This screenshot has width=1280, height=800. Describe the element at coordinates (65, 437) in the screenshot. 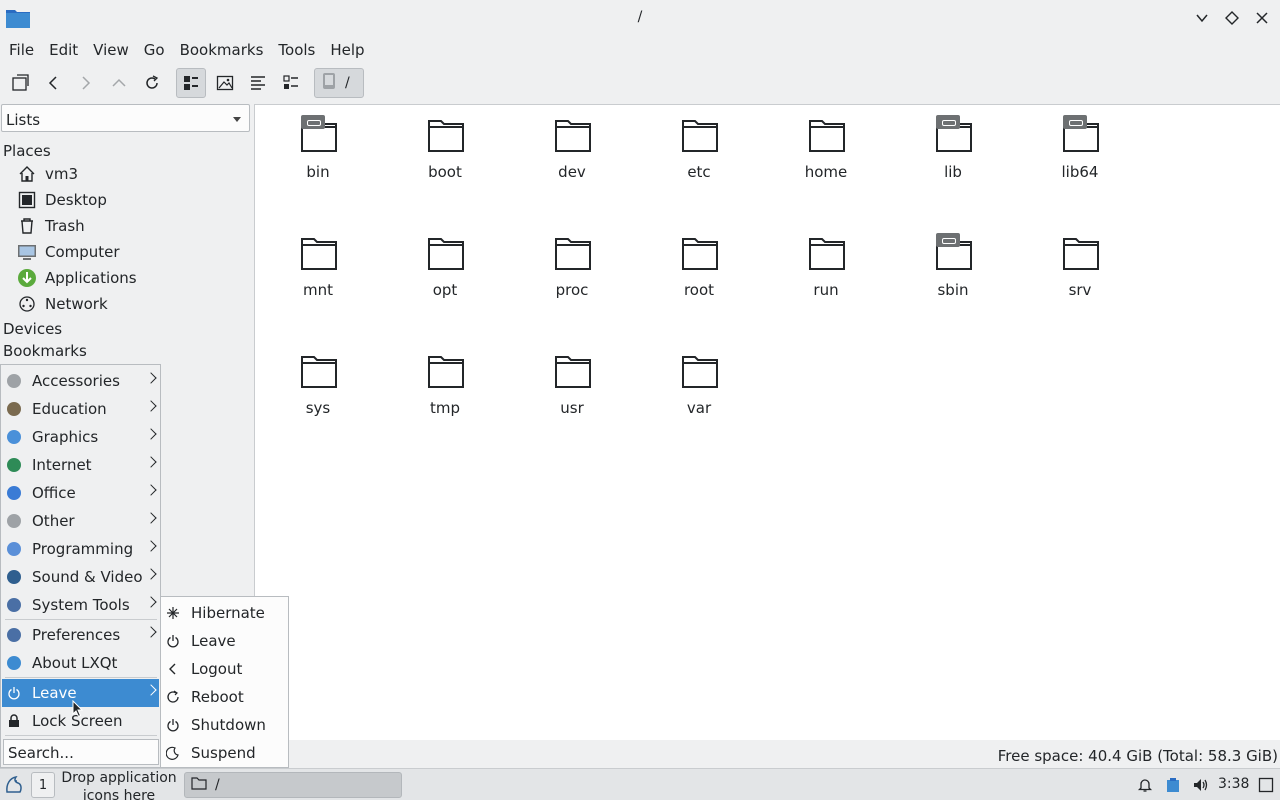

I see `start-menu-item-label: Graphics` at that location.